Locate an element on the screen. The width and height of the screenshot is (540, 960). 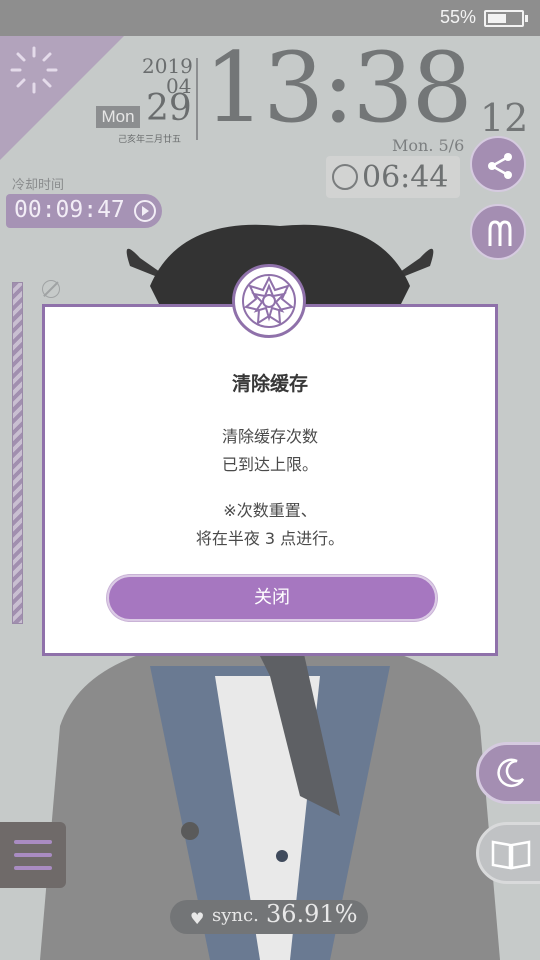
dialog-message-line: 清除缓存次数 is located at coordinates (269, 436).